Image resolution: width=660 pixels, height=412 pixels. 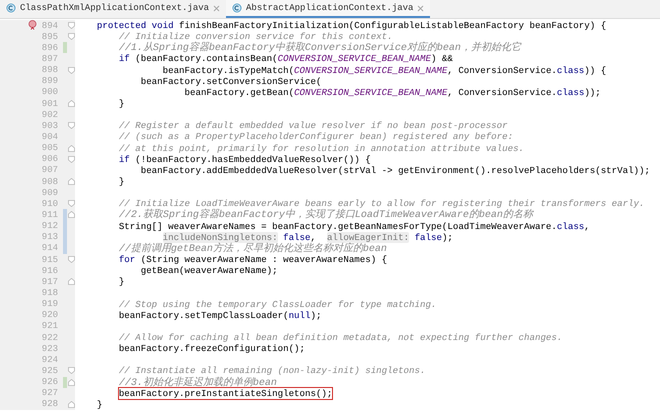 What do you see at coordinates (225, 393) in the screenshot?
I see `code-line: beanFactory.preInstantiateSingletons();` at bounding box center [225, 393].